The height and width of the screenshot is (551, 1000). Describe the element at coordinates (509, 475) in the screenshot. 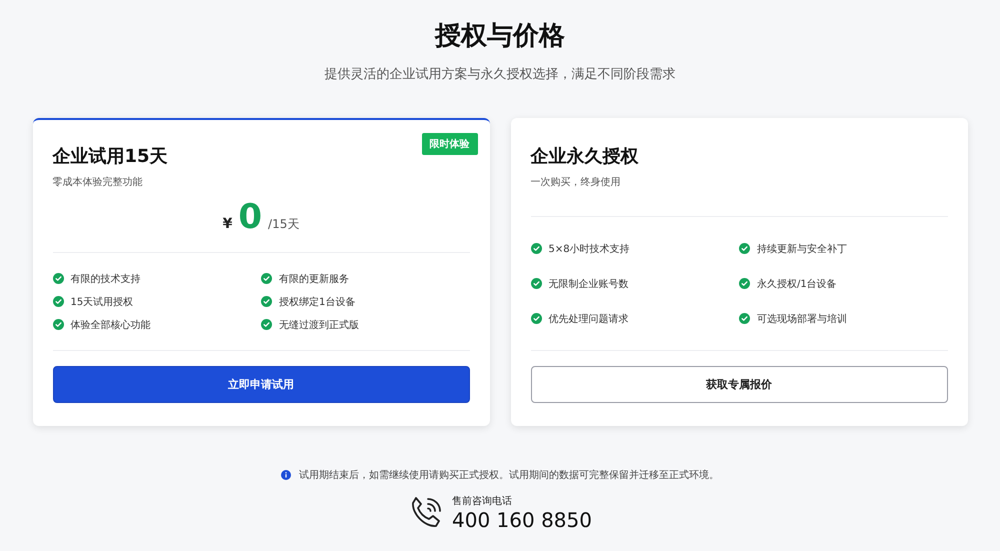

I see `notice-text: 试用期结束后，如需继续使用请购买正式授权。试用期间的数据可完整保留并迁移至正式环境。` at that location.